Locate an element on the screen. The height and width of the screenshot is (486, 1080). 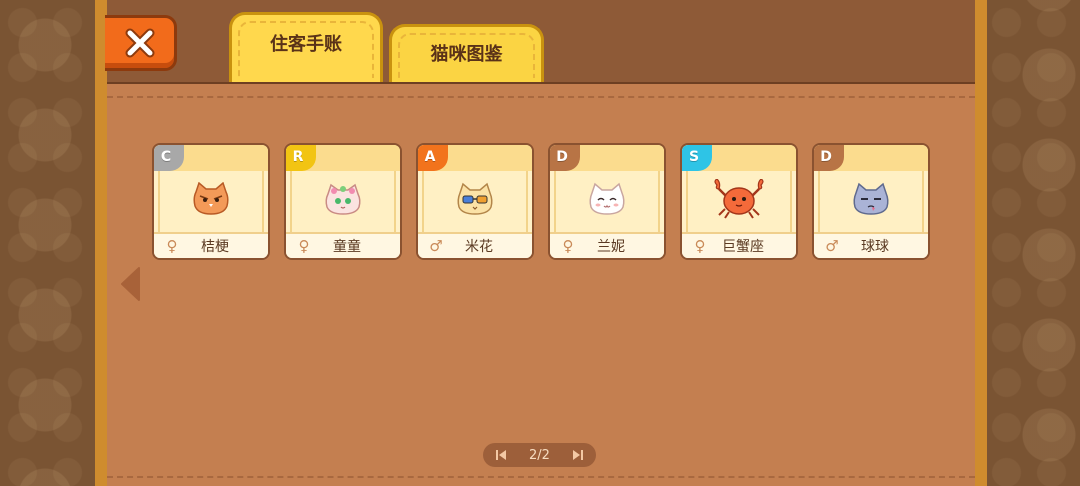
cat-card: C ♀ 桔梗 is located at coordinates (211, 201).